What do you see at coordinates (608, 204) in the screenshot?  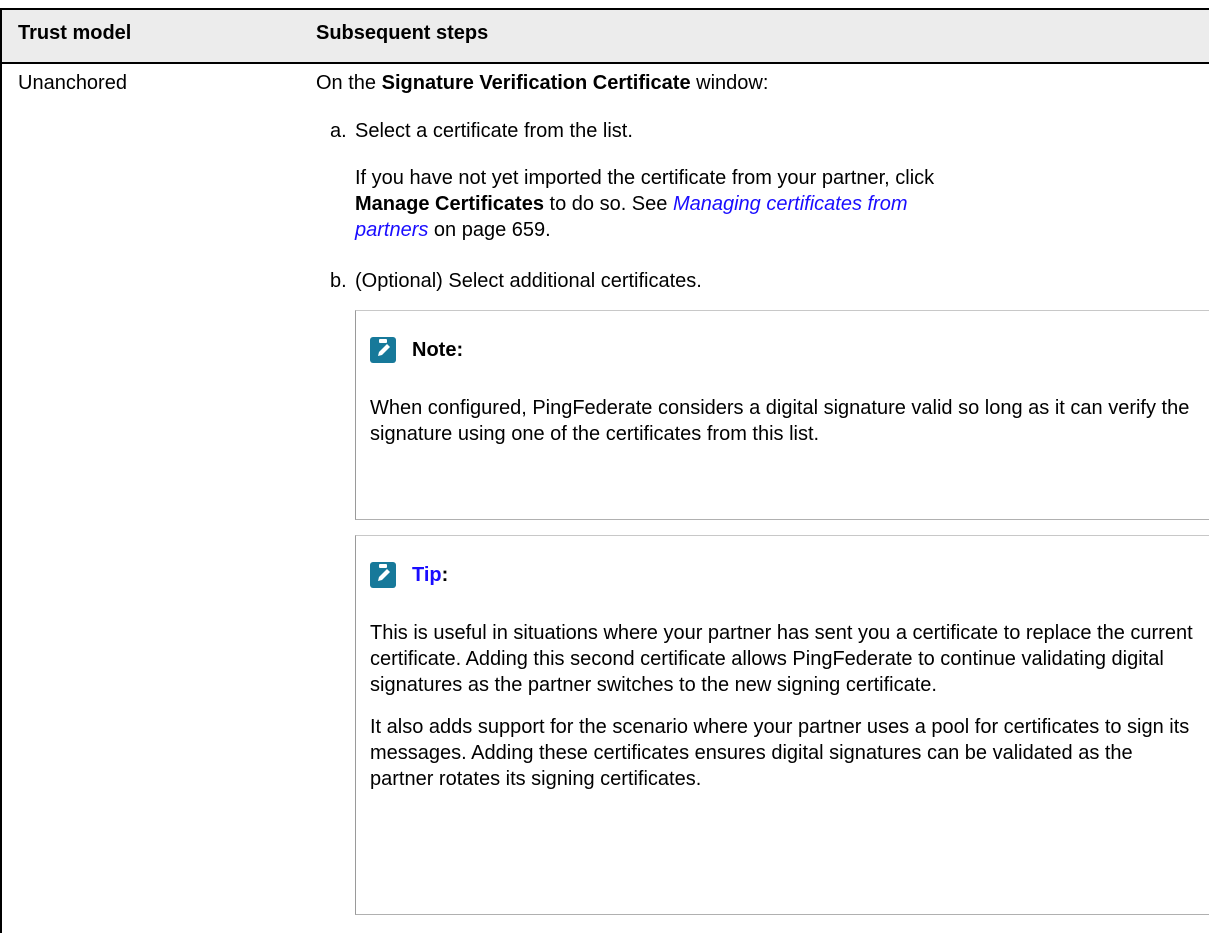 I see `step-a-detail-mid: to do so. See` at bounding box center [608, 204].